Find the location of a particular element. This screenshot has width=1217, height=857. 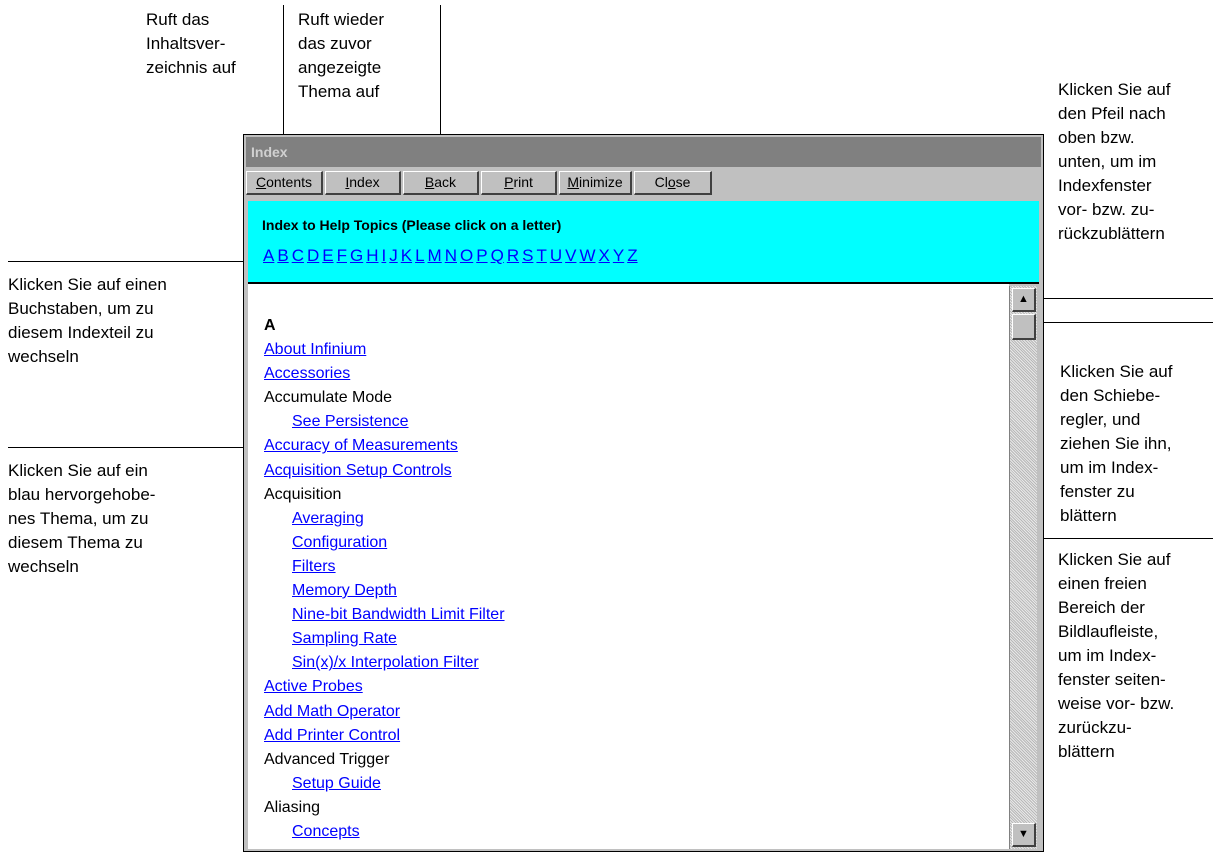

back-button-label: ack is located at coordinates (445, 182).